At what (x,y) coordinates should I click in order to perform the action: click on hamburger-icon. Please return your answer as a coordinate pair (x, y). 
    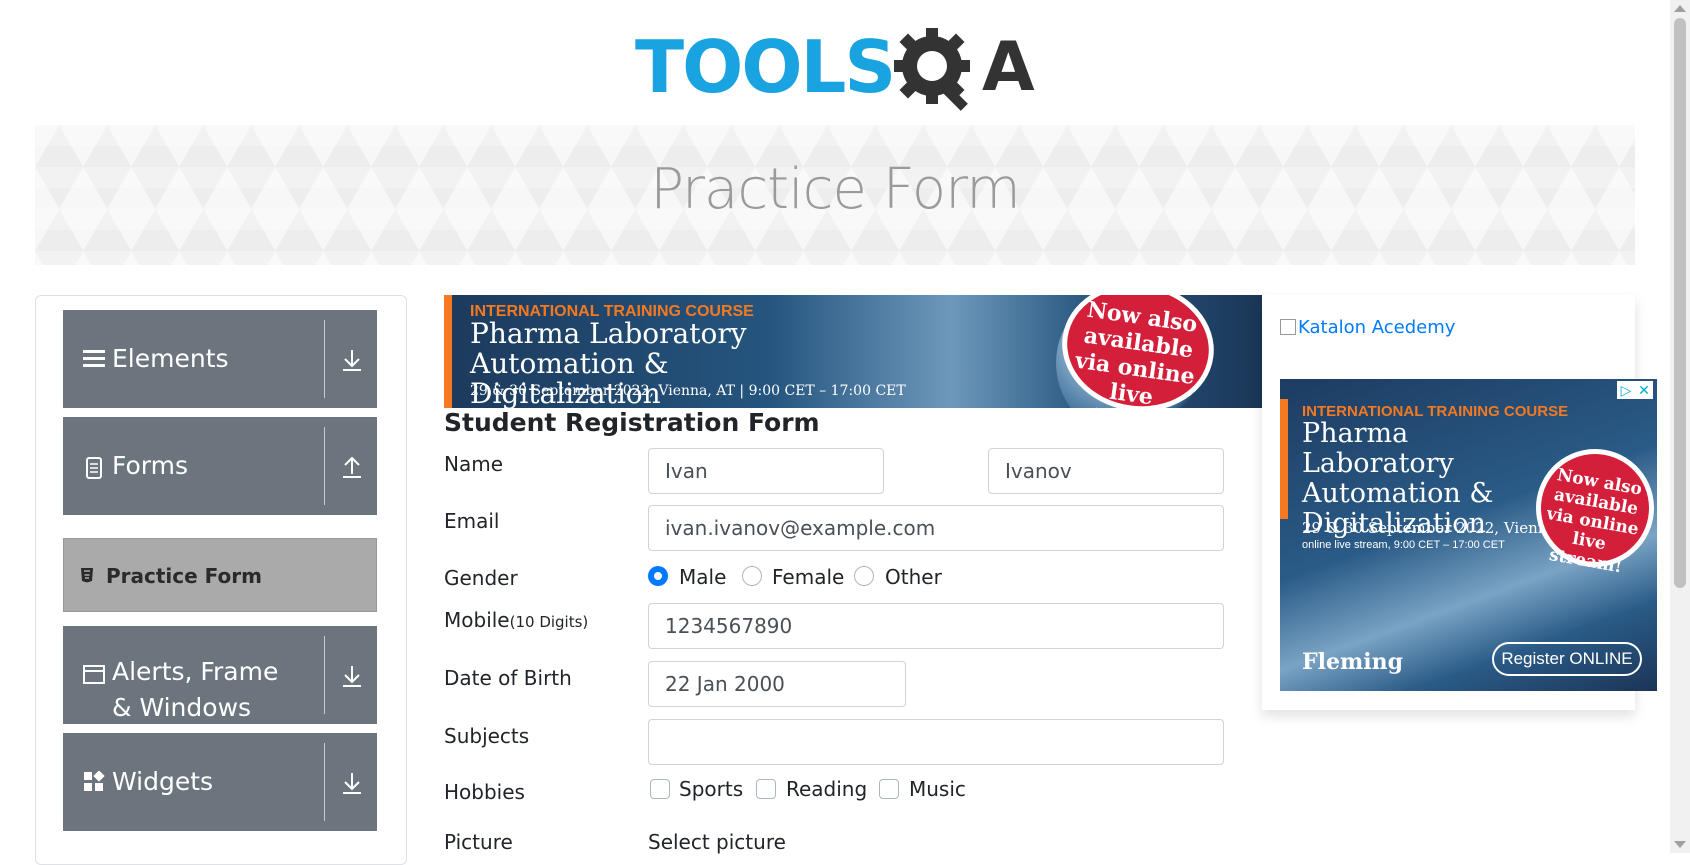
    Looking at the image, I should click on (94, 358).